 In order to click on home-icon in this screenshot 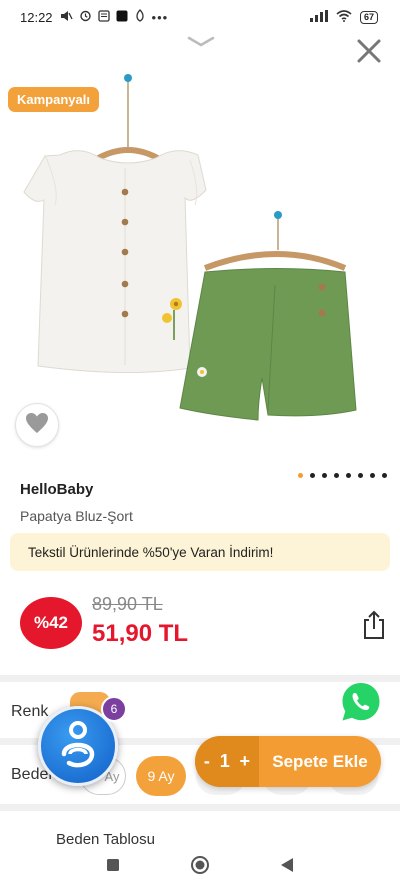, I will do `click(200, 867)`.